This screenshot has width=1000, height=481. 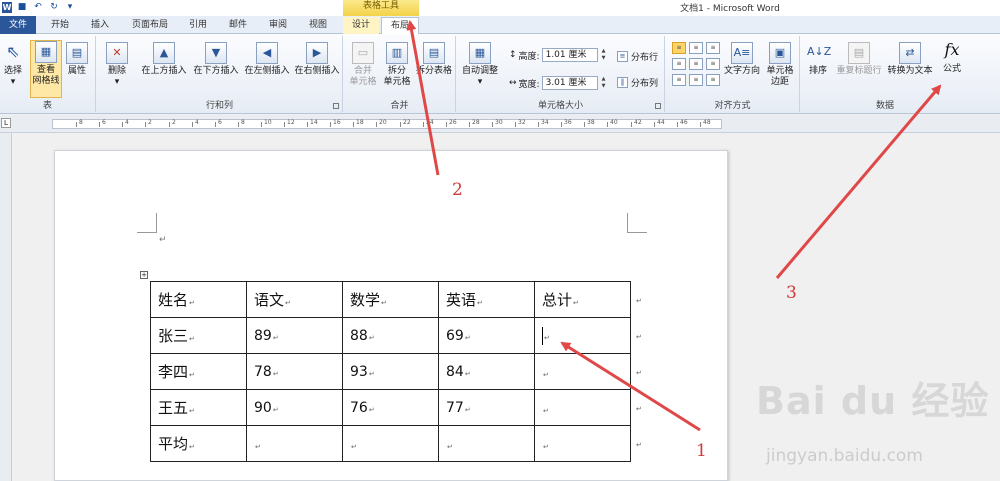 What do you see at coordinates (267, 71) in the screenshot?
I see `insert-left-label: 在左侧插入` at bounding box center [267, 71].